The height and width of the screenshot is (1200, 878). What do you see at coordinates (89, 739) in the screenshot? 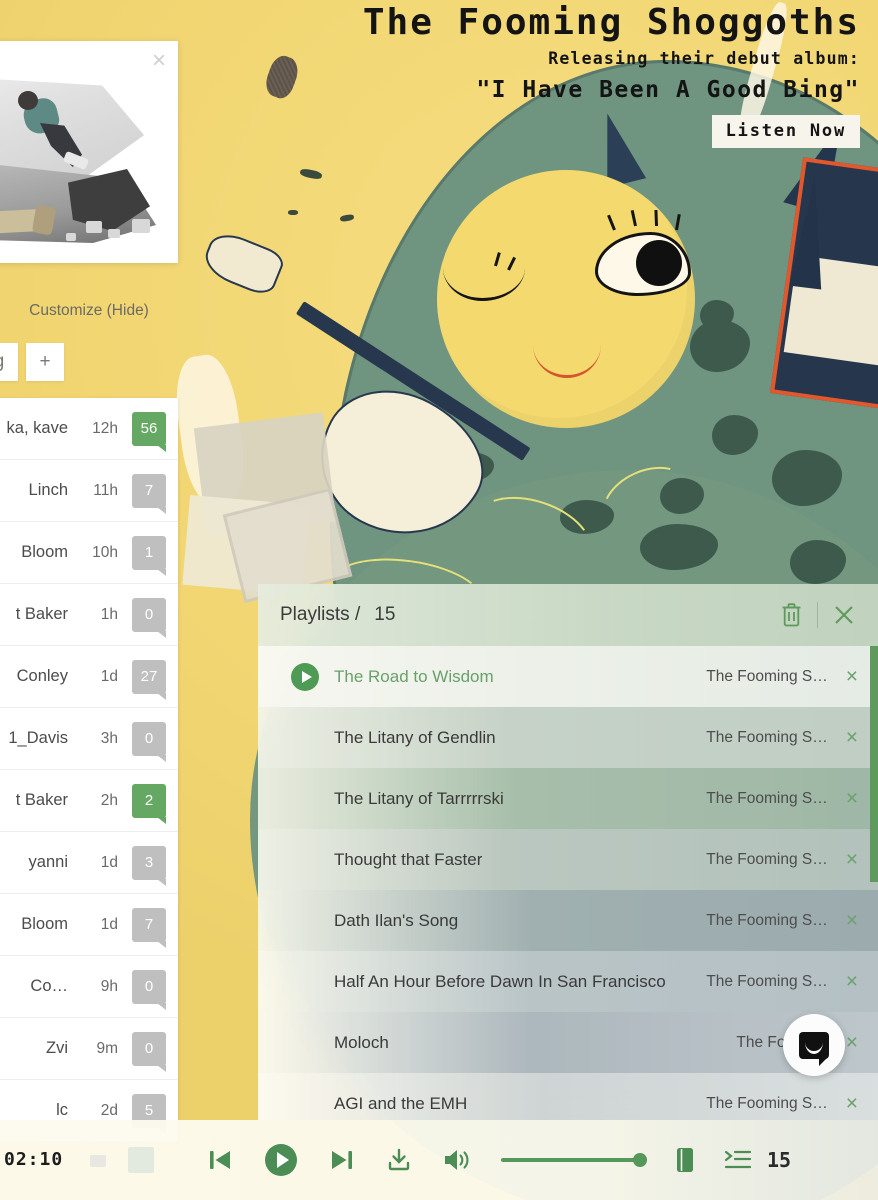
I see `sidebar-row: 1_Davis 3h 0` at bounding box center [89, 739].